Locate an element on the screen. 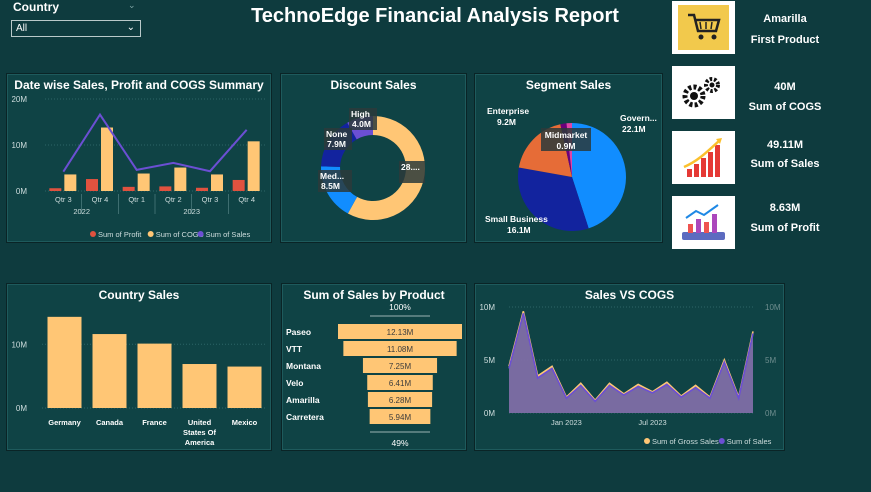 This screenshot has height=492, width=871. x-group-label: 2023 is located at coordinates (191, 211).